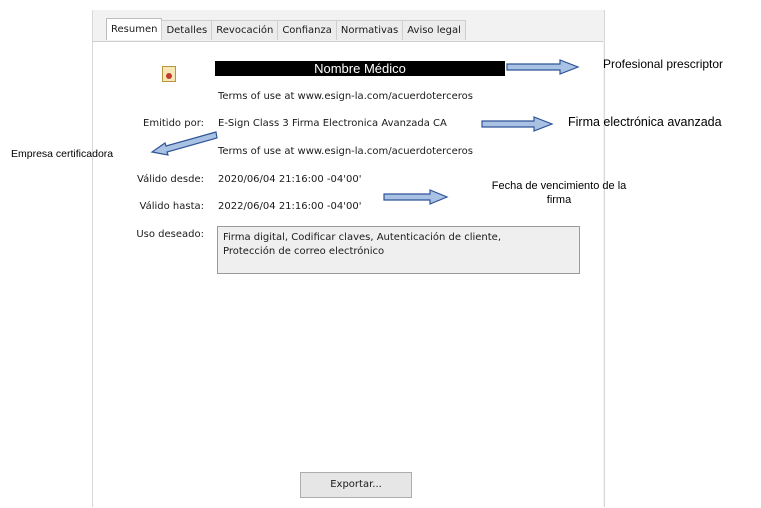 This screenshot has height=508, width=761. What do you see at coordinates (645, 122) in the screenshot?
I see `annotation-advanced-signature: Firma electrónica avanzada` at bounding box center [645, 122].